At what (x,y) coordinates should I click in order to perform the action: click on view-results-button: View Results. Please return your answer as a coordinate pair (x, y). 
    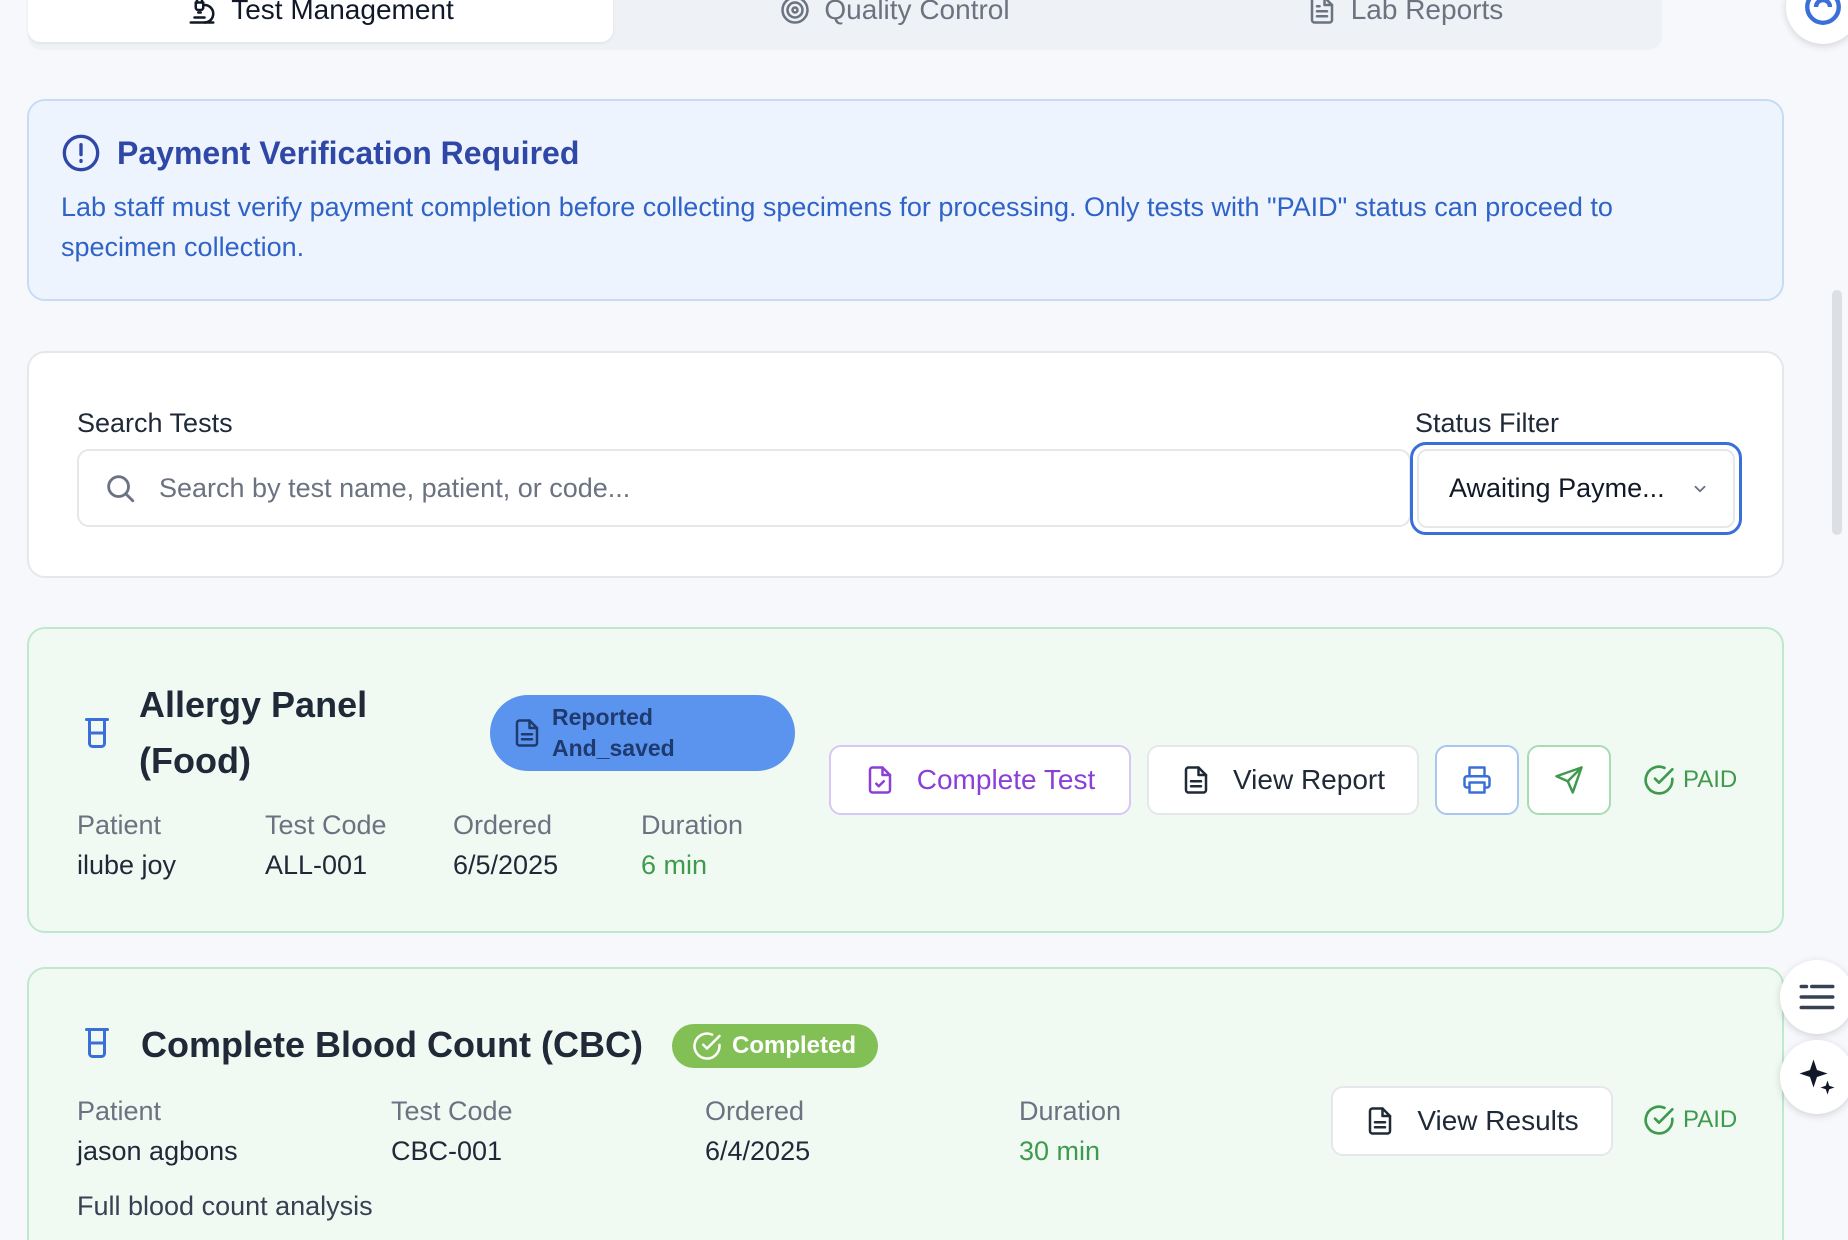
    Looking at the image, I should click on (1472, 1121).